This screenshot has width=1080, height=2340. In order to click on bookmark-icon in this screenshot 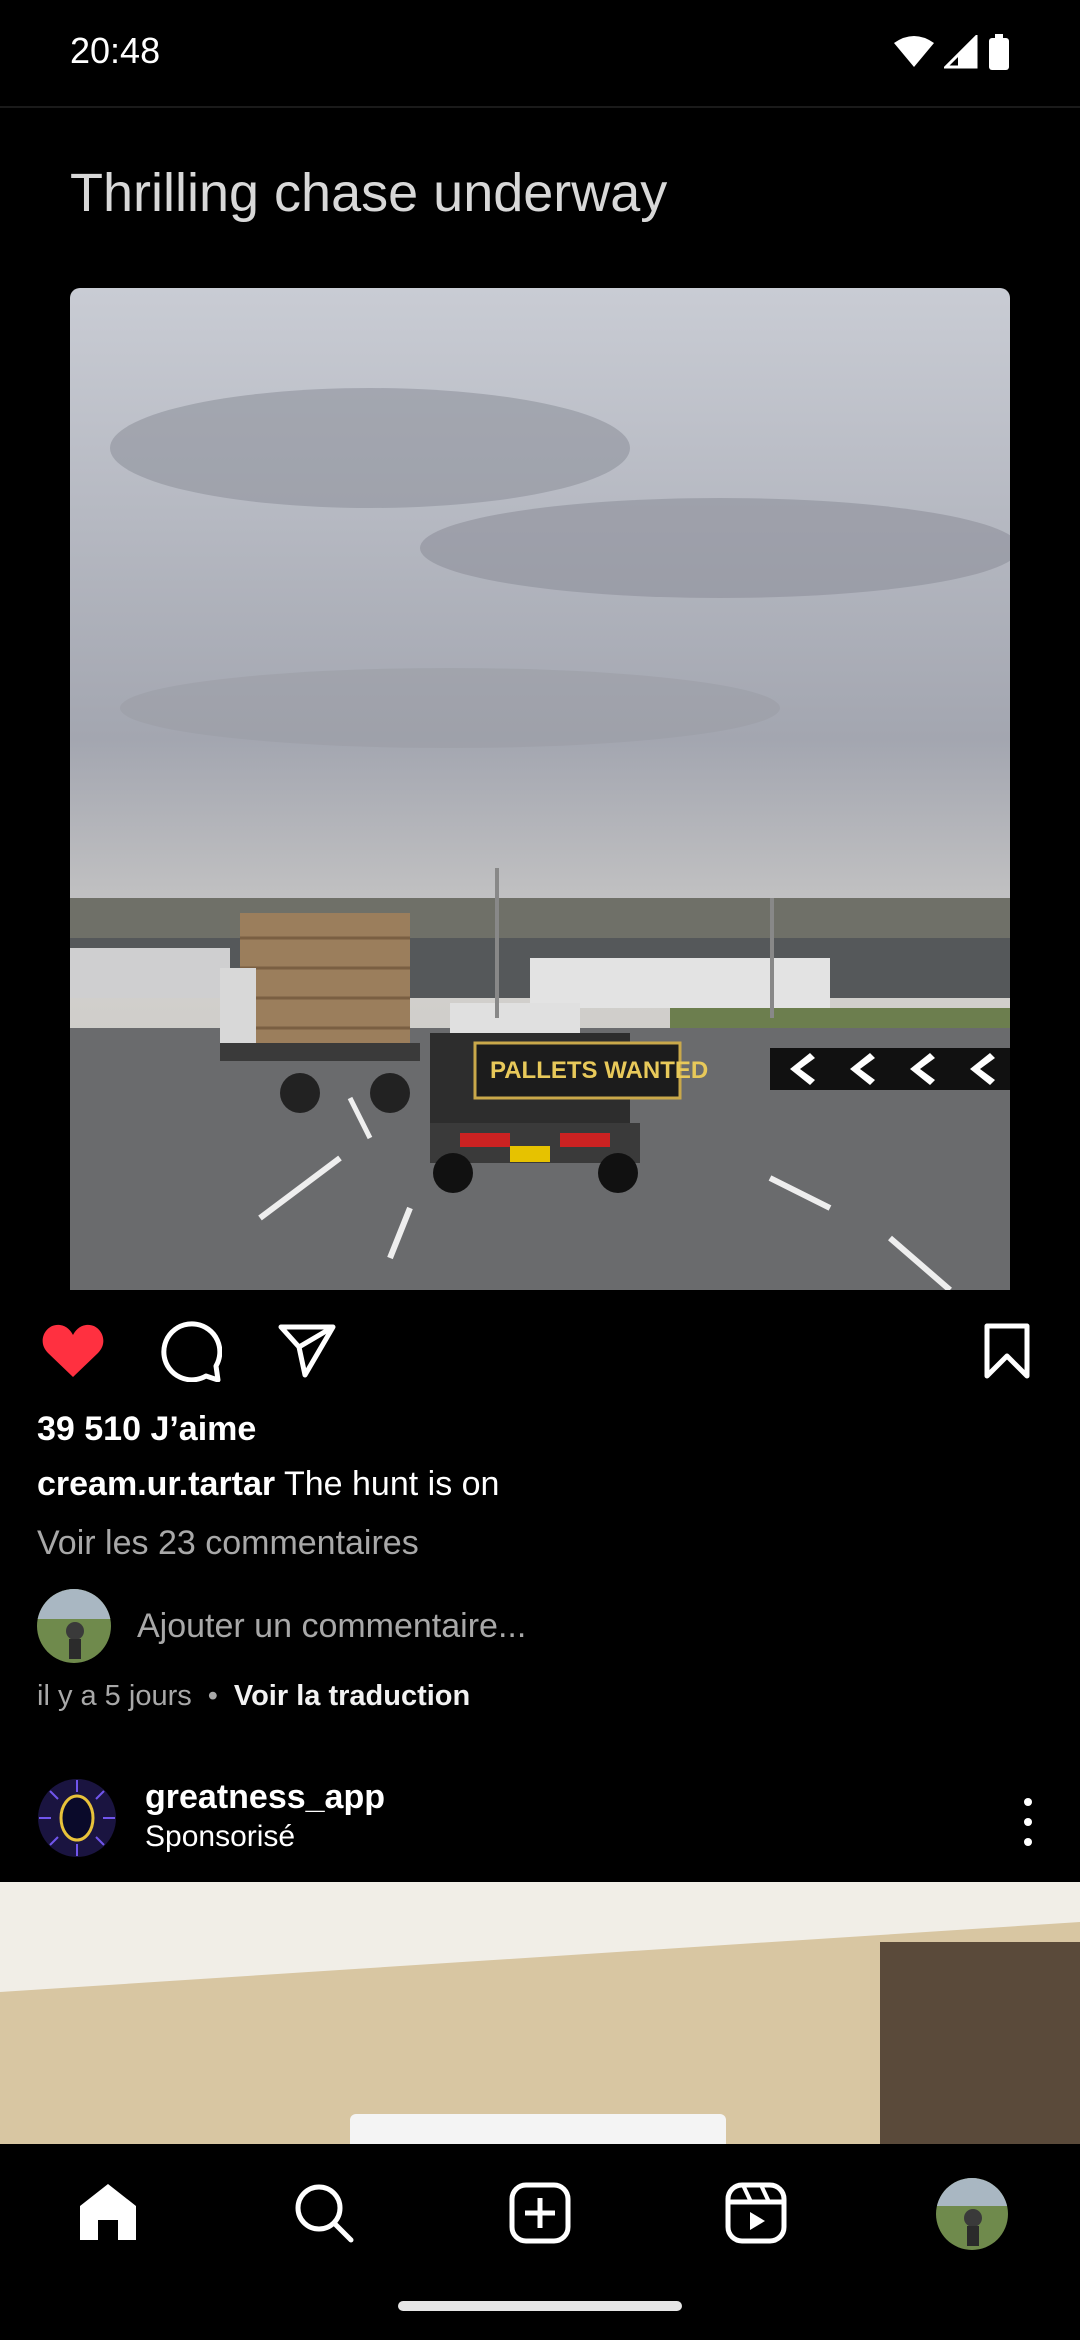, I will do `click(1007, 1351)`.